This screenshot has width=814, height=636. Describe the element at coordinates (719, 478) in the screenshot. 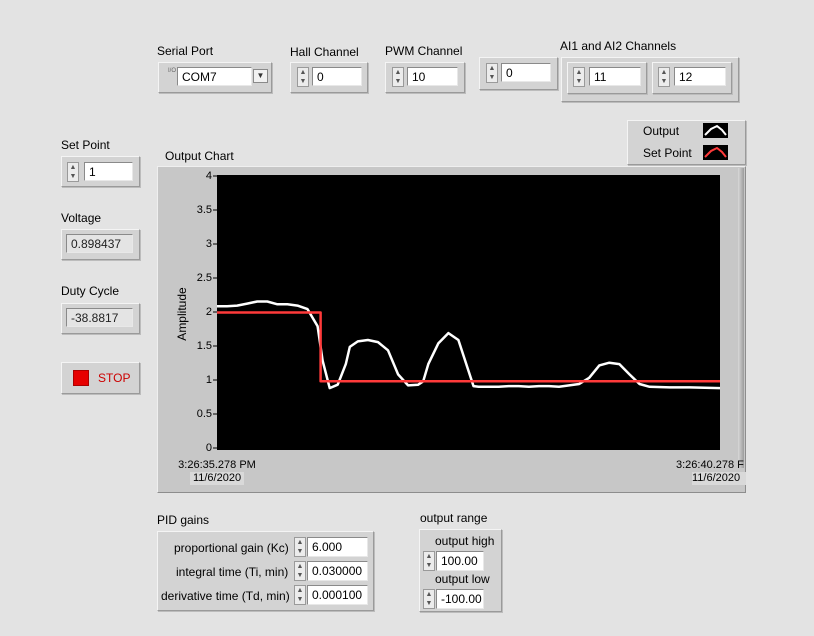

I see `x-tick-end-date: 11/6/2020` at that location.